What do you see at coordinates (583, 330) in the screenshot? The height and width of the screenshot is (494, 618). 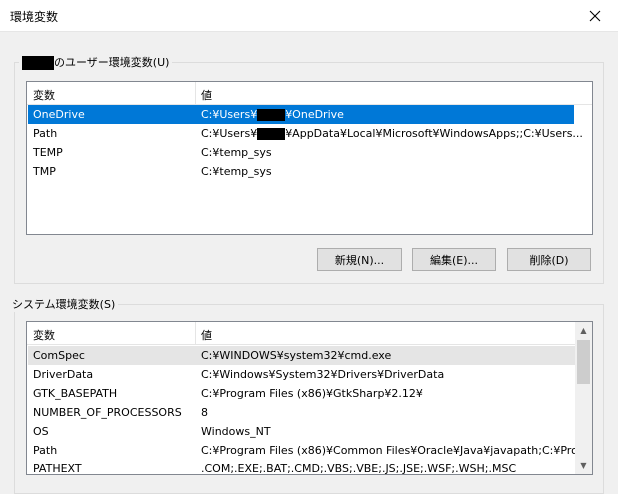 I see `scroll-up-icon: ▲` at bounding box center [583, 330].